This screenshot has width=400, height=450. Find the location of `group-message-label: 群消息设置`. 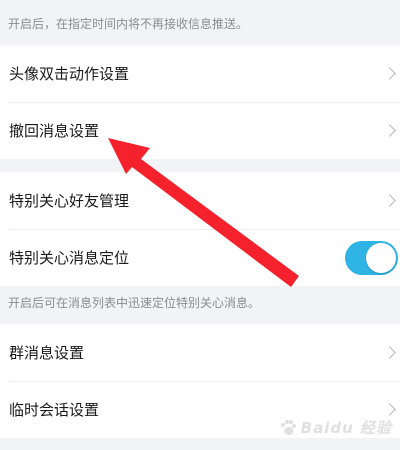

group-message-label: 群消息设置 is located at coordinates (47, 353).